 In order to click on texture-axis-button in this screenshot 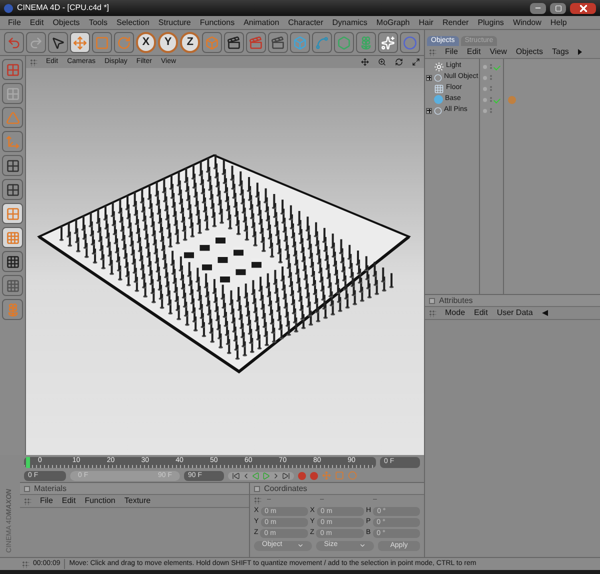, I will do `click(12, 285)`.